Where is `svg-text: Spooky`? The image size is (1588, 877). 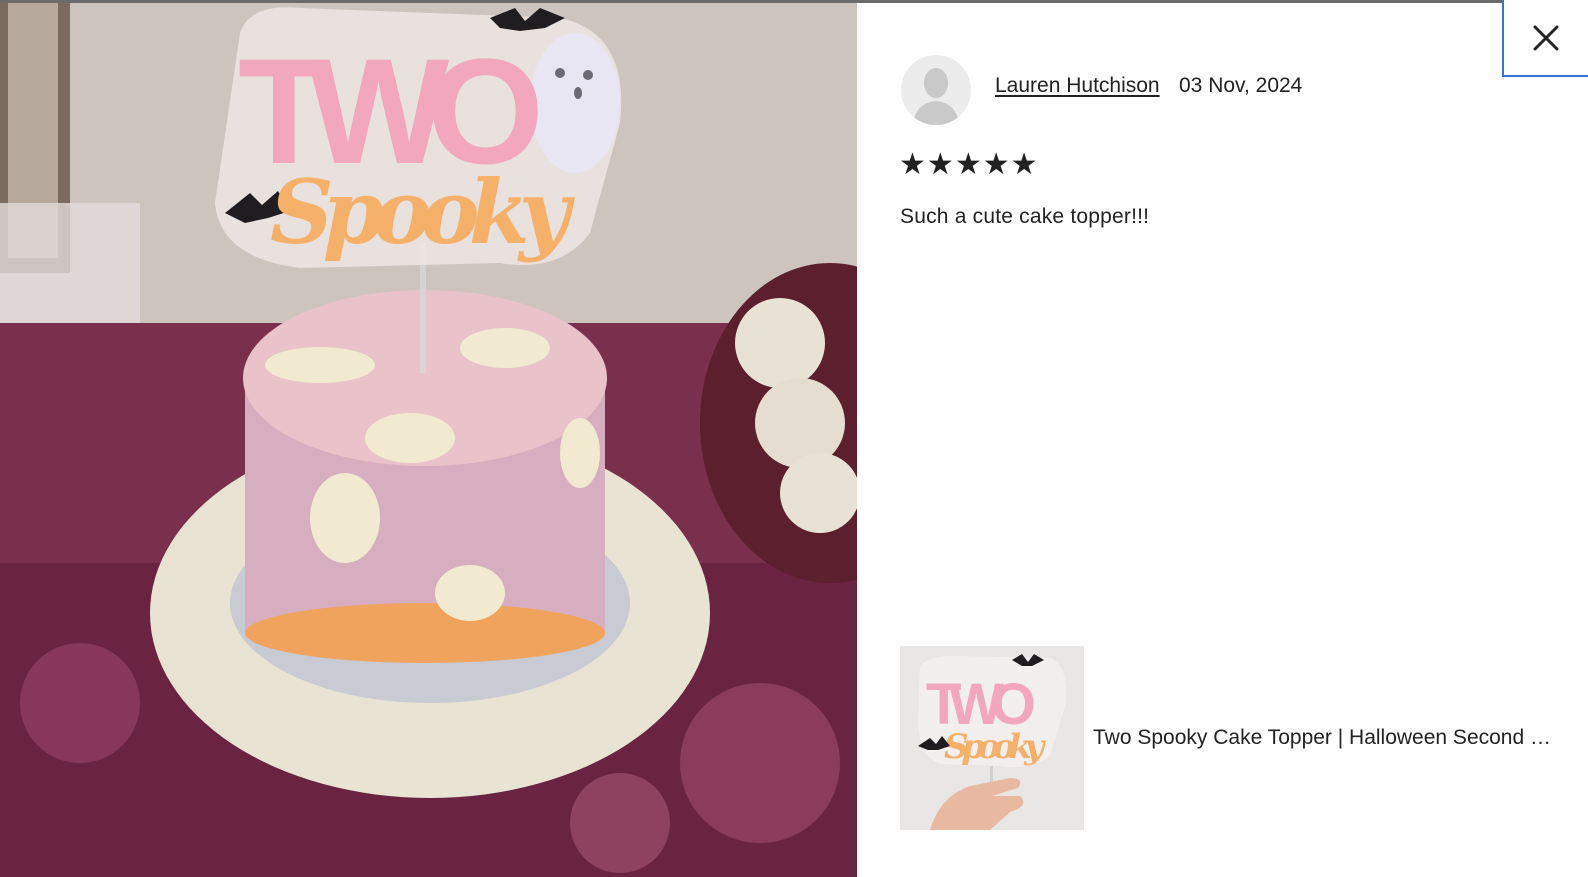 svg-text: Spooky is located at coordinates (995, 747).